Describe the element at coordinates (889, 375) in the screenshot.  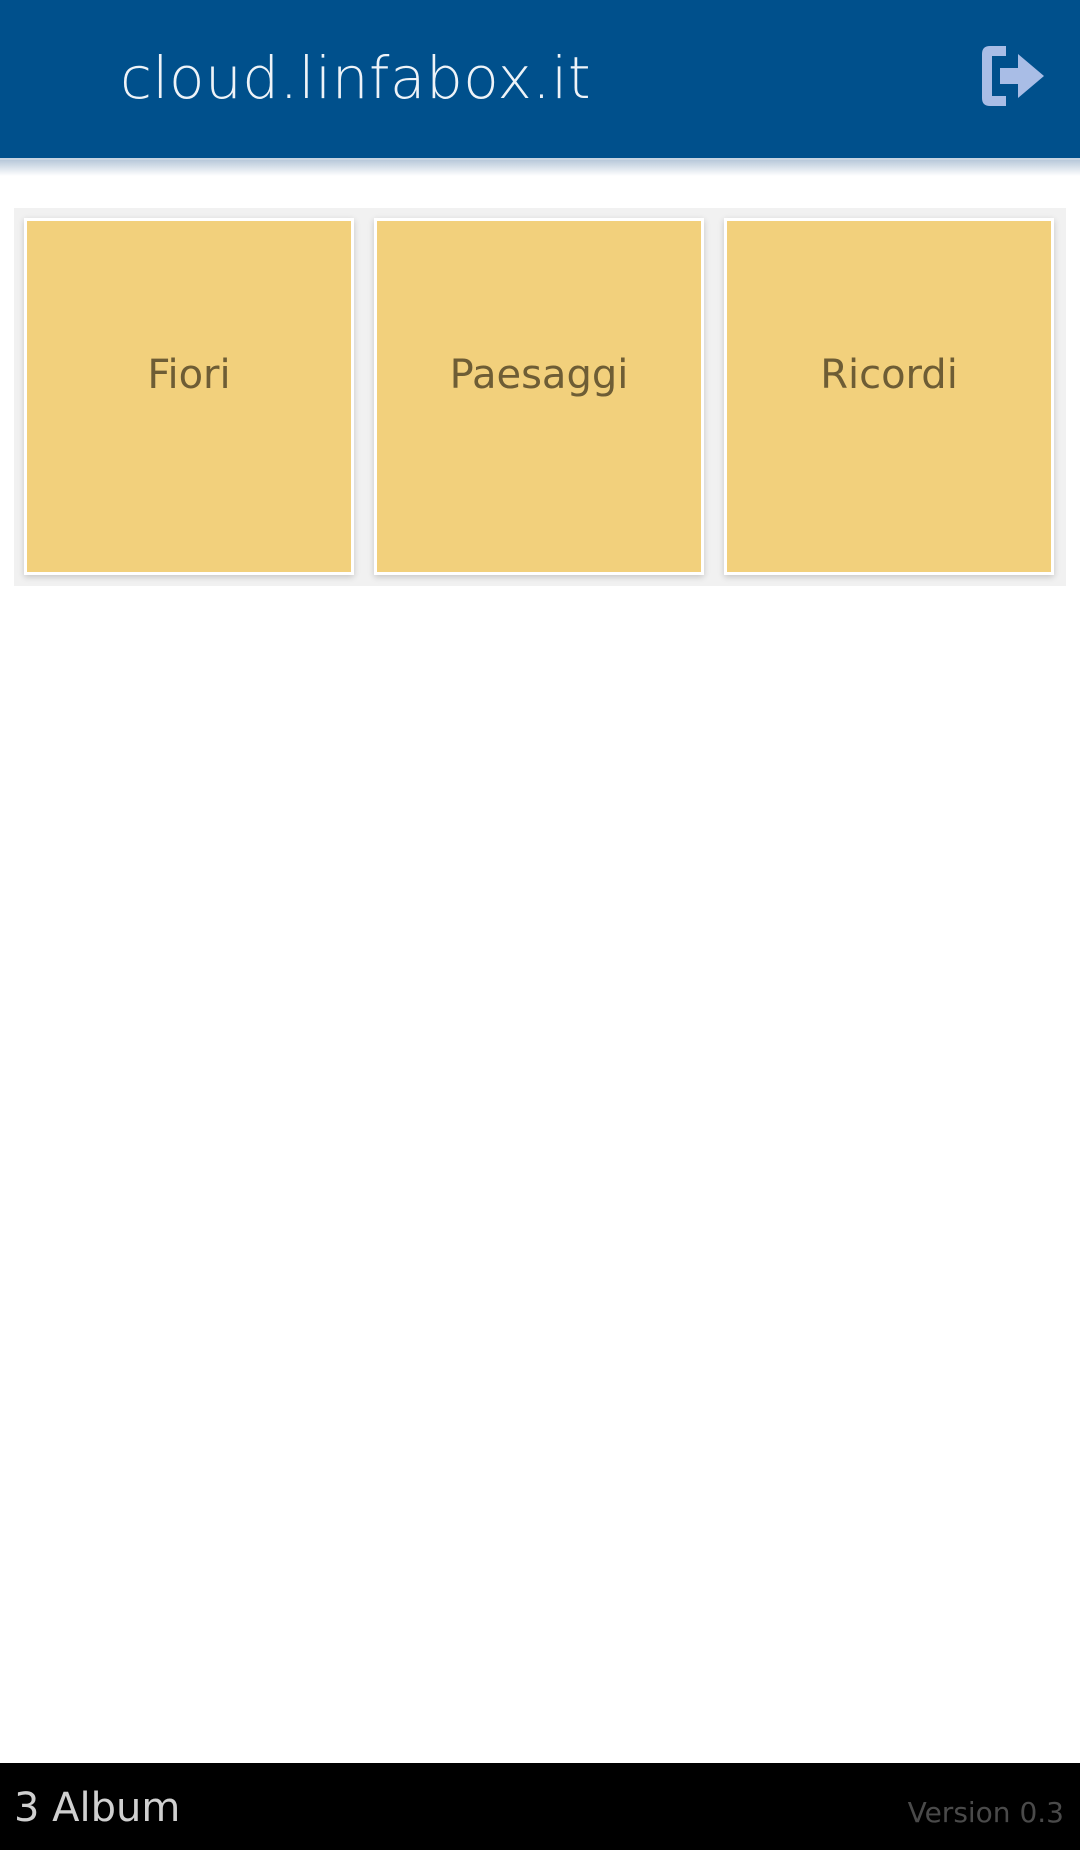
I see `album-label: Ricordi` at that location.